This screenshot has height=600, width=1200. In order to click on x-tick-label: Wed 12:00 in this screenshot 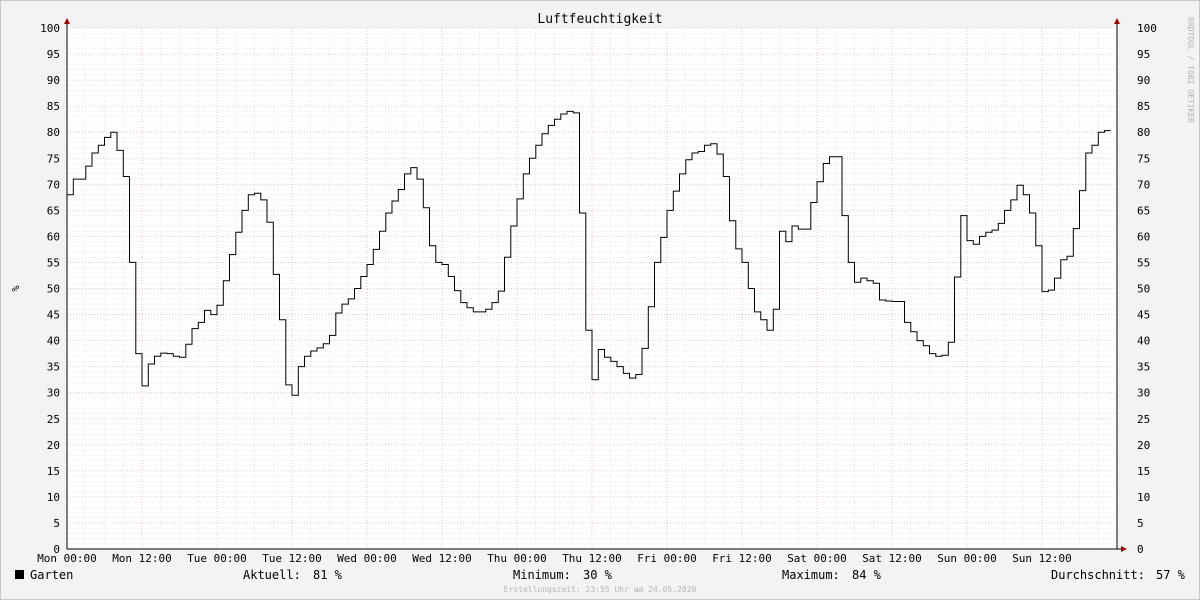, I will do `click(442, 558)`.